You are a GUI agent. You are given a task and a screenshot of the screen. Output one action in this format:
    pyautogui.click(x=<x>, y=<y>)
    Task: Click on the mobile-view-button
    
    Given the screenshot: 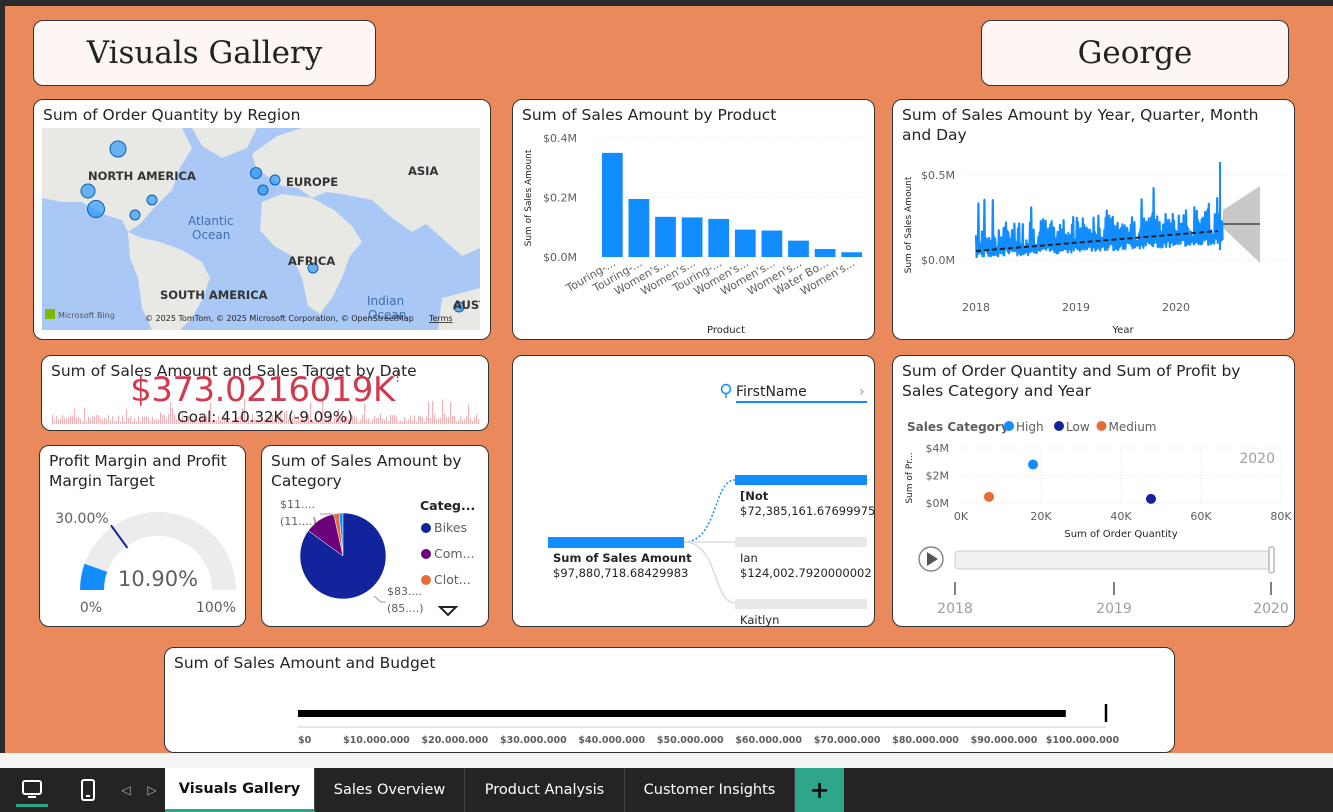 What is the action you would take?
    pyautogui.click(x=88, y=790)
    